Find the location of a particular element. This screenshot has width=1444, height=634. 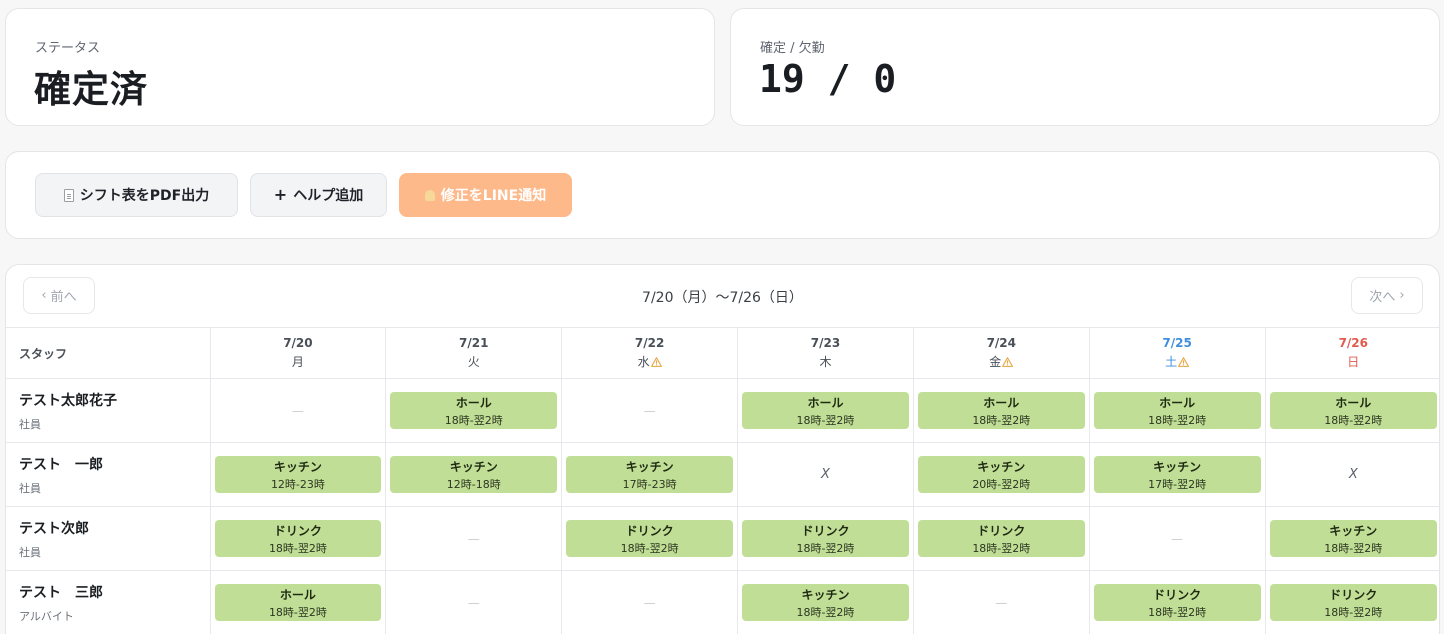

day-of-week: 月 is located at coordinates (298, 361).